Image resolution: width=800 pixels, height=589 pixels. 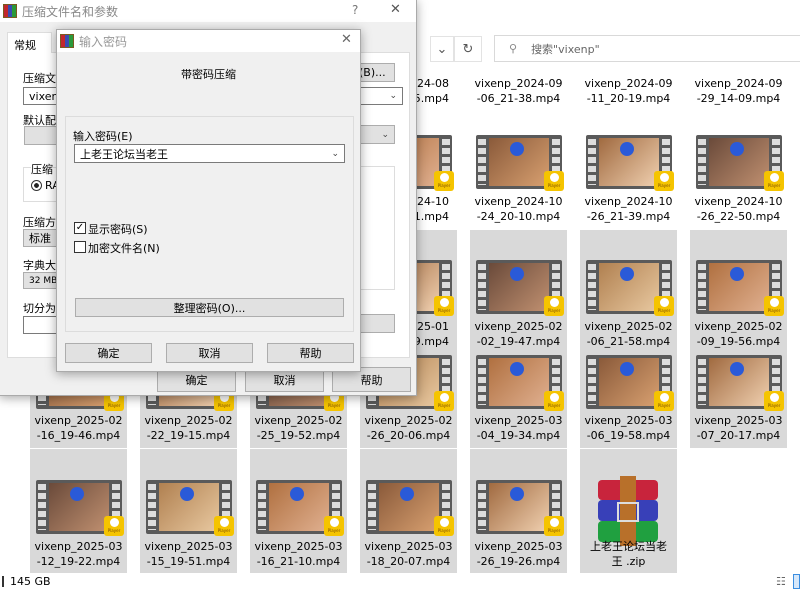 What do you see at coordinates (36, 185) in the screenshot?
I see `rar-radio` at bounding box center [36, 185].